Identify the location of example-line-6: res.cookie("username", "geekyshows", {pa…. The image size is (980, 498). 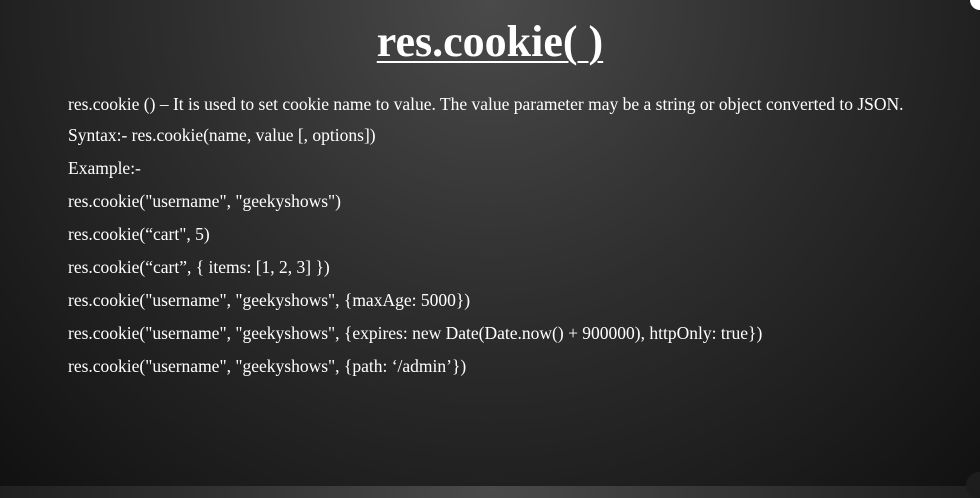
(267, 366).